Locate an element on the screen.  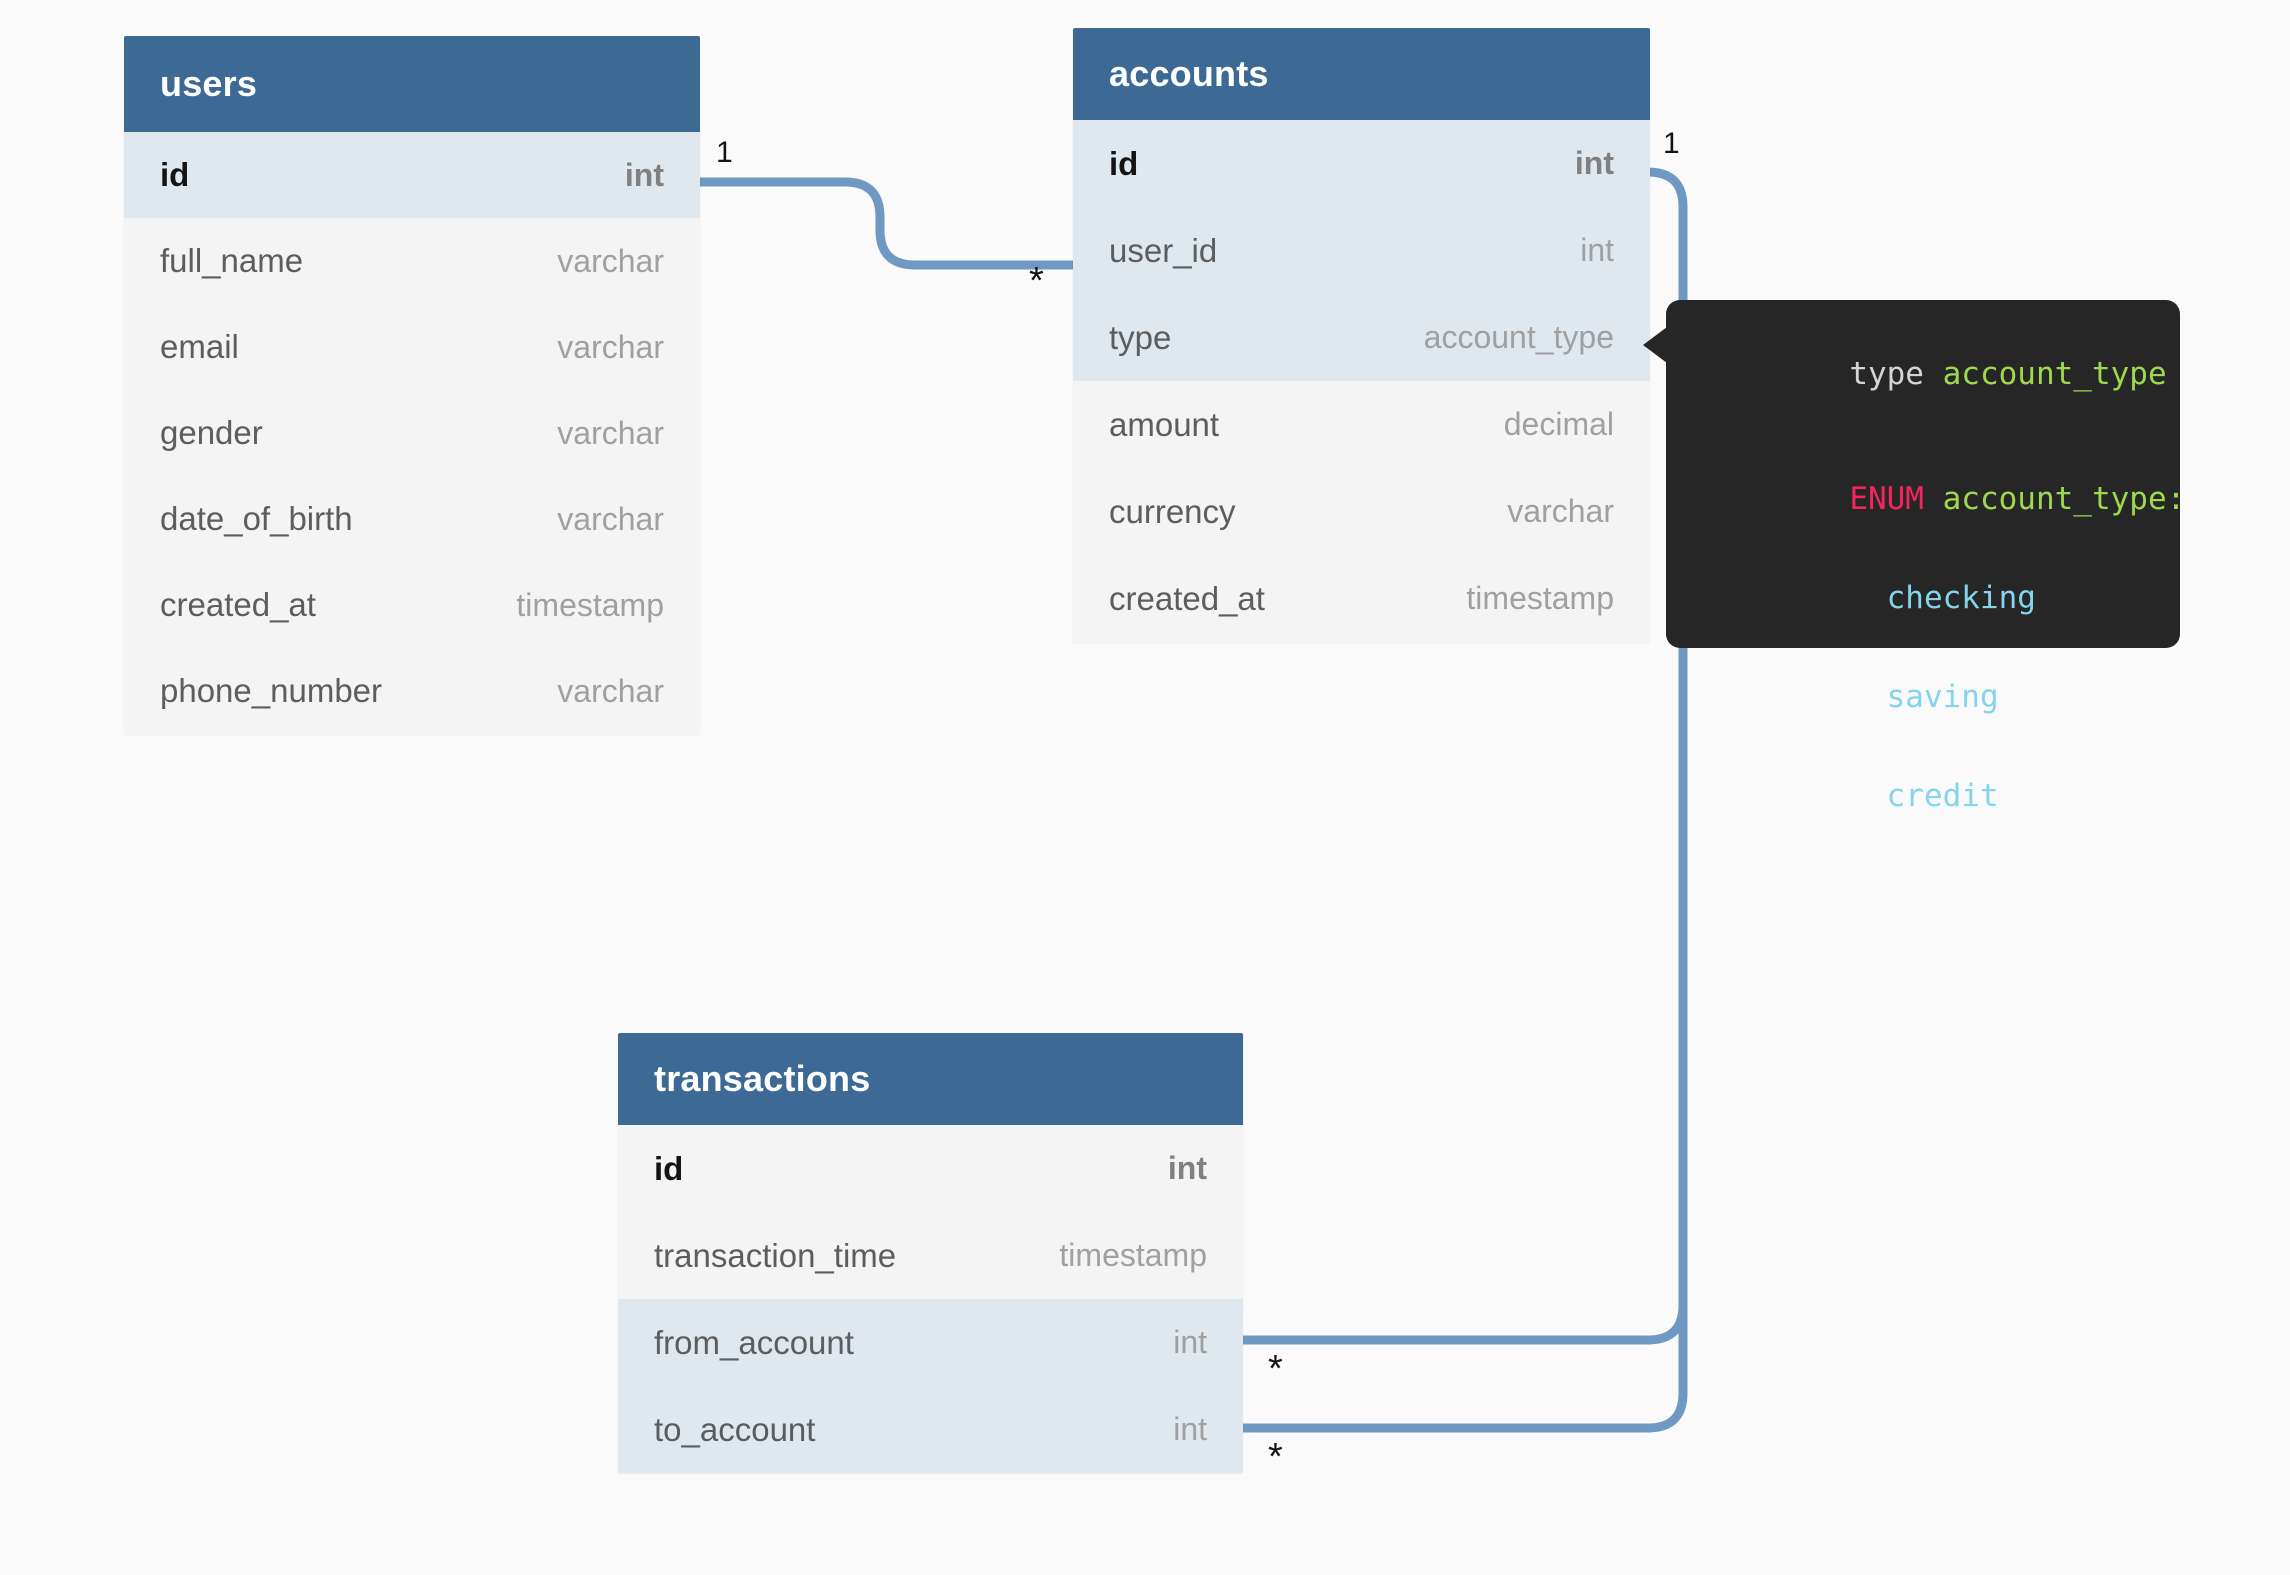
field-name: from_account is located at coordinates (754, 1342).